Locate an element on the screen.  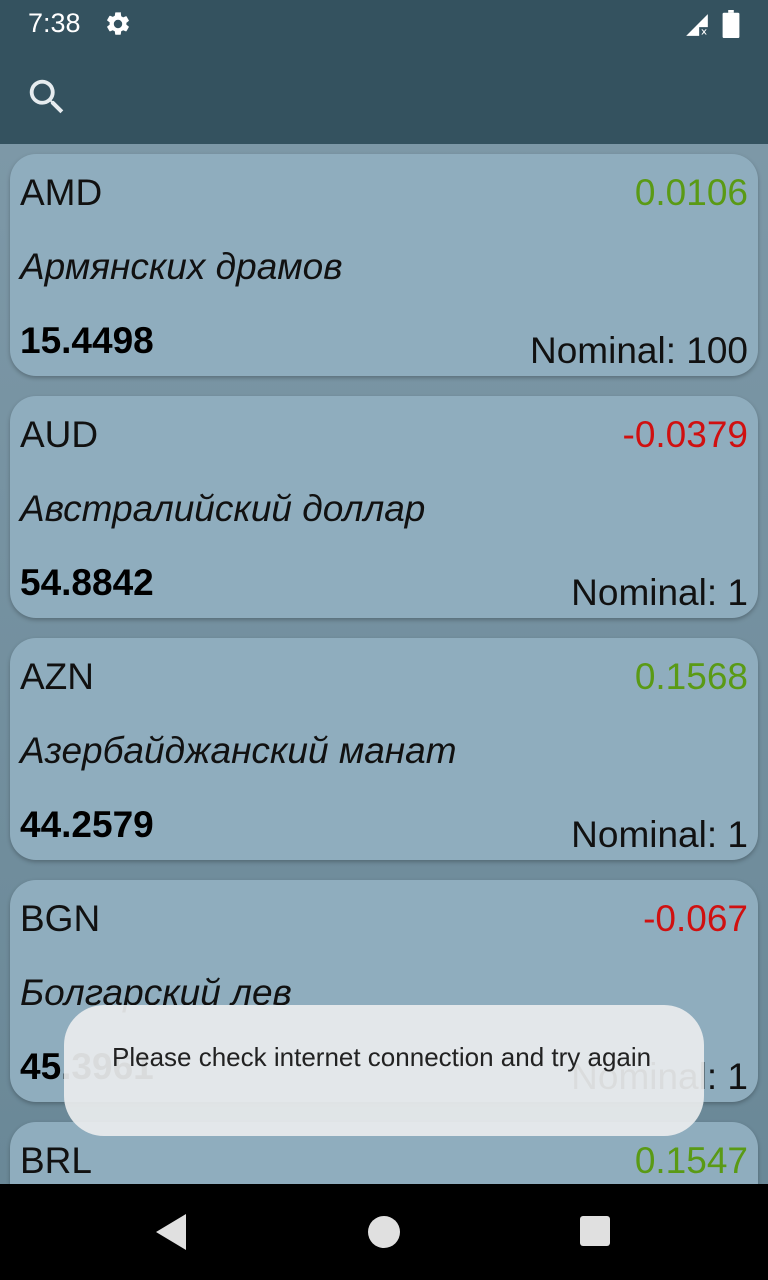
currency-change: 0.0106 is located at coordinates (691, 192).